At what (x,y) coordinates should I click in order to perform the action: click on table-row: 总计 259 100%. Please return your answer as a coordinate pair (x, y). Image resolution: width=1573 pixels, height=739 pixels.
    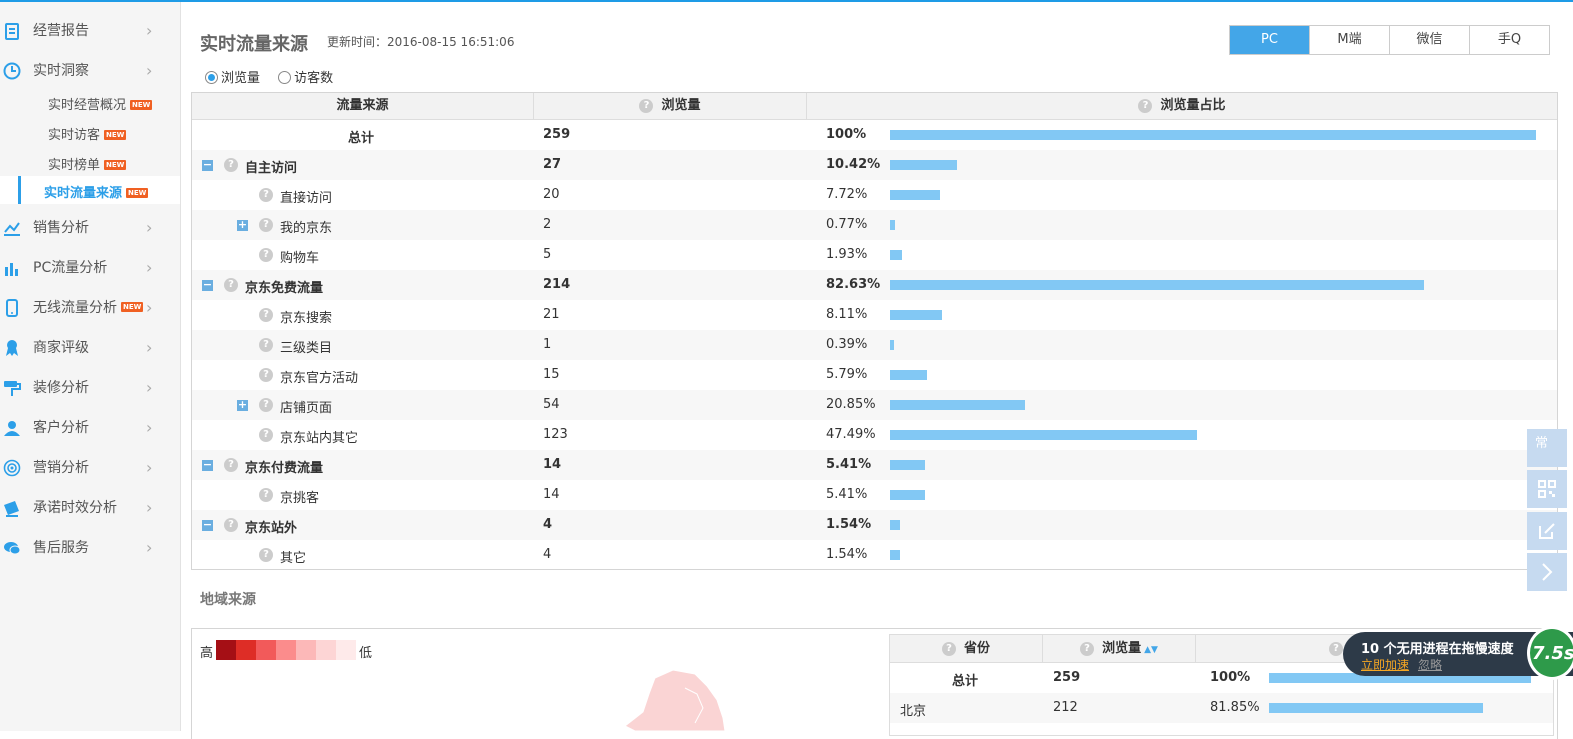
    Looking at the image, I should click on (874, 135).